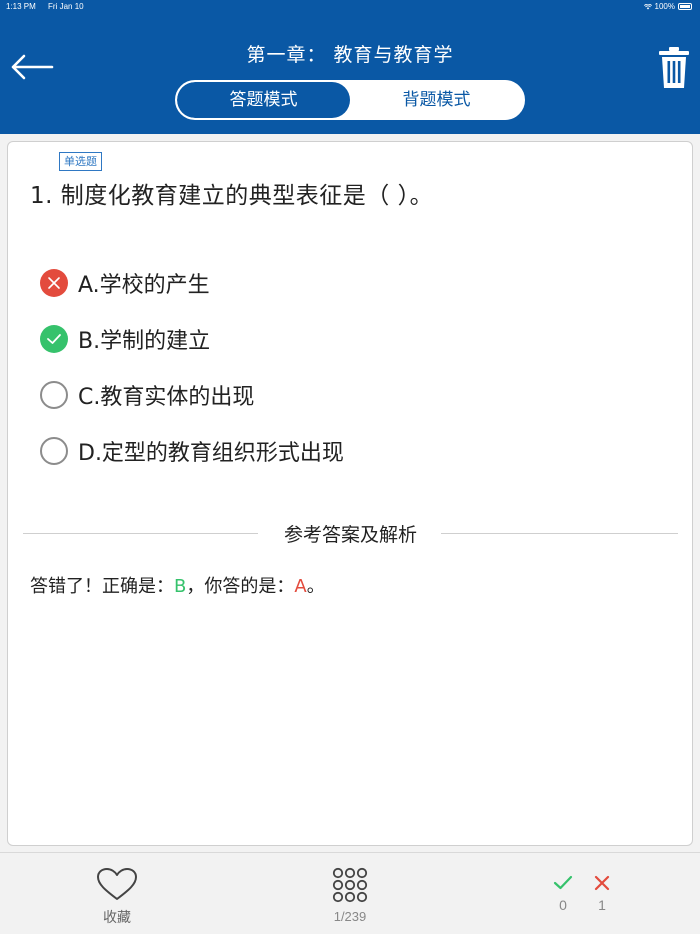 The image size is (700, 934). Describe the element at coordinates (350, 7) in the screenshot. I see `status-bar: 1:13 PM Fri Jan 10 100%` at that location.